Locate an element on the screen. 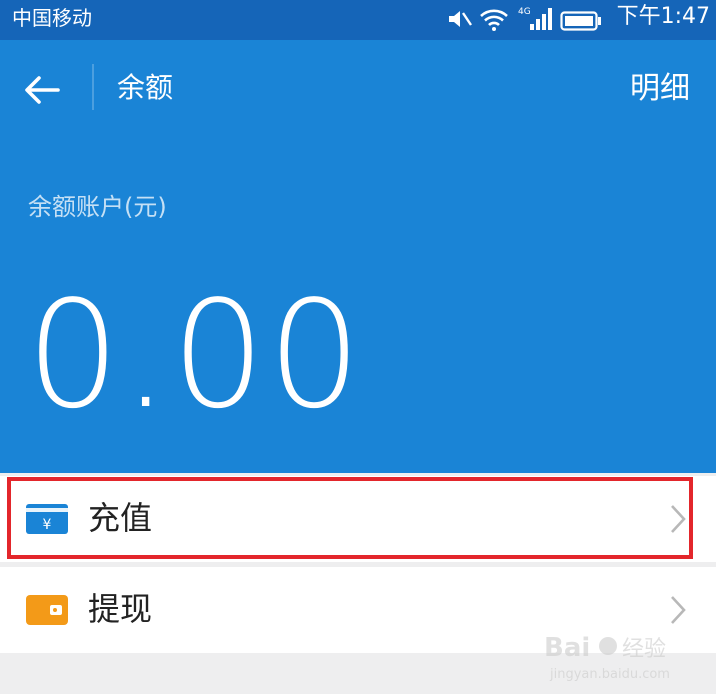 The image size is (716, 694). watermark-url: jingyan.baidu.com is located at coordinates (609, 674).